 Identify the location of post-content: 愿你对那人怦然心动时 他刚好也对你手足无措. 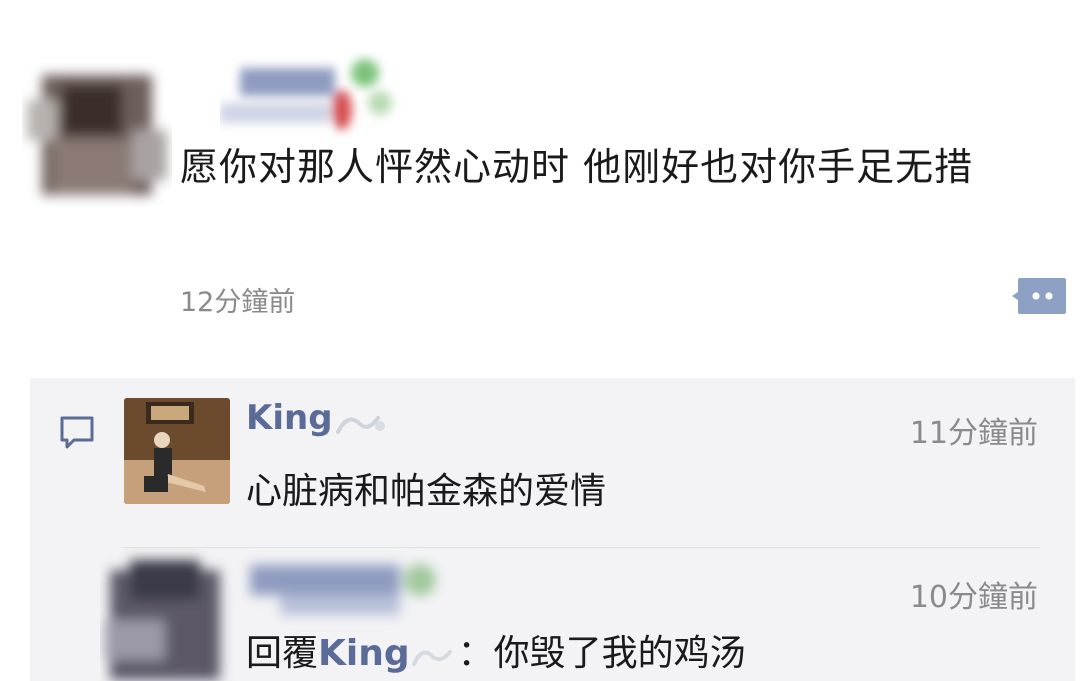
(577, 167).